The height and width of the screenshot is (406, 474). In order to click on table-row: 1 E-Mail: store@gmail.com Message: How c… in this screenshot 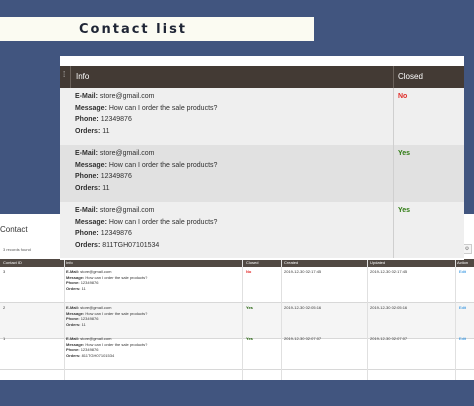, I will do `click(237, 352)`.